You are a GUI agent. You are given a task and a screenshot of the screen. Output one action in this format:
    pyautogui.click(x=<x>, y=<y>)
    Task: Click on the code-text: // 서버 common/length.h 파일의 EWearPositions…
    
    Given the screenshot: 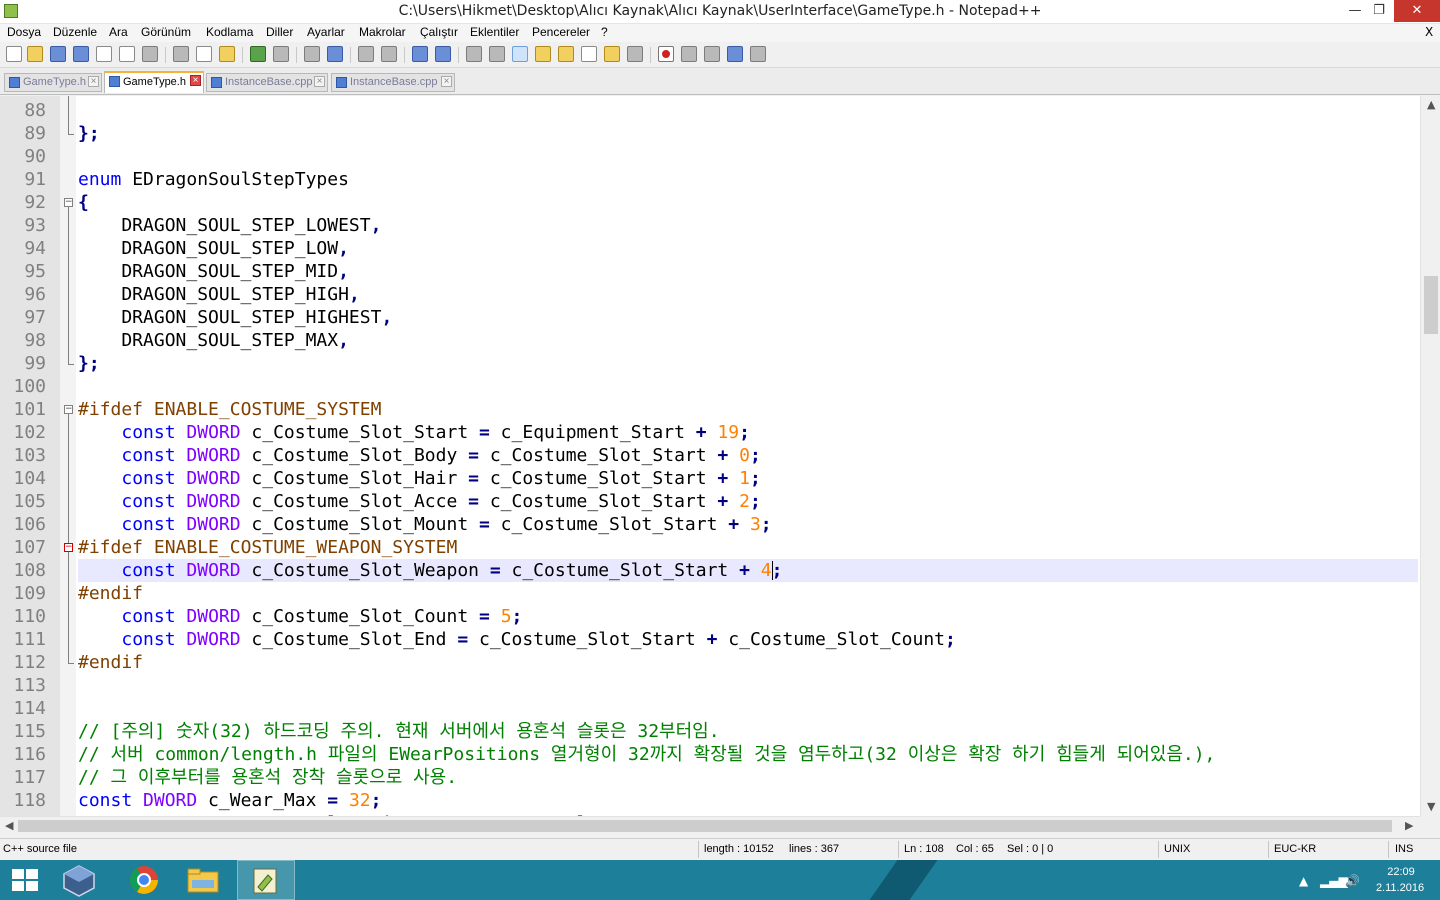 What is the action you would take?
    pyautogui.click(x=748, y=754)
    